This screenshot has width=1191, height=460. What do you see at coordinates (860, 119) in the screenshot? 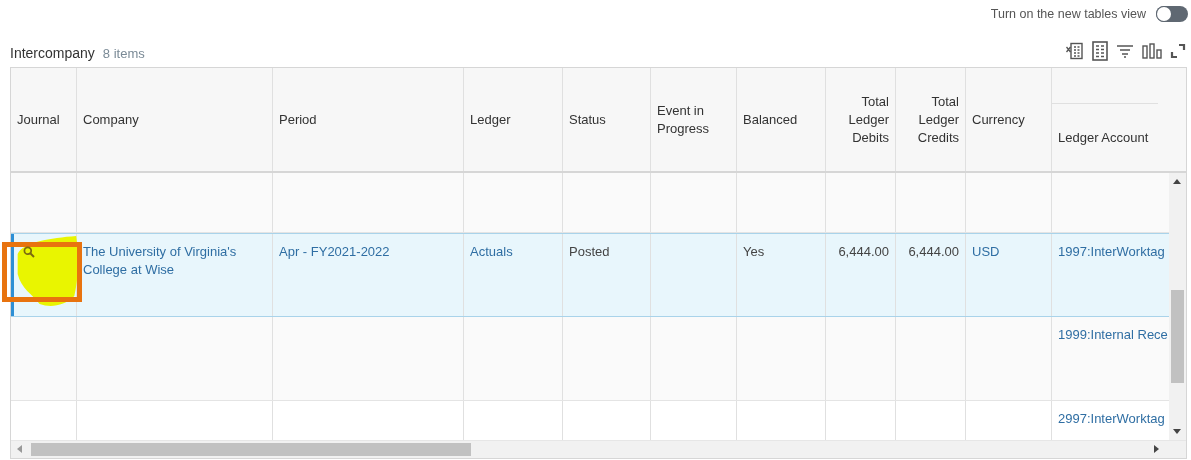
I see `column-header: Total Ledger Debits` at bounding box center [860, 119].